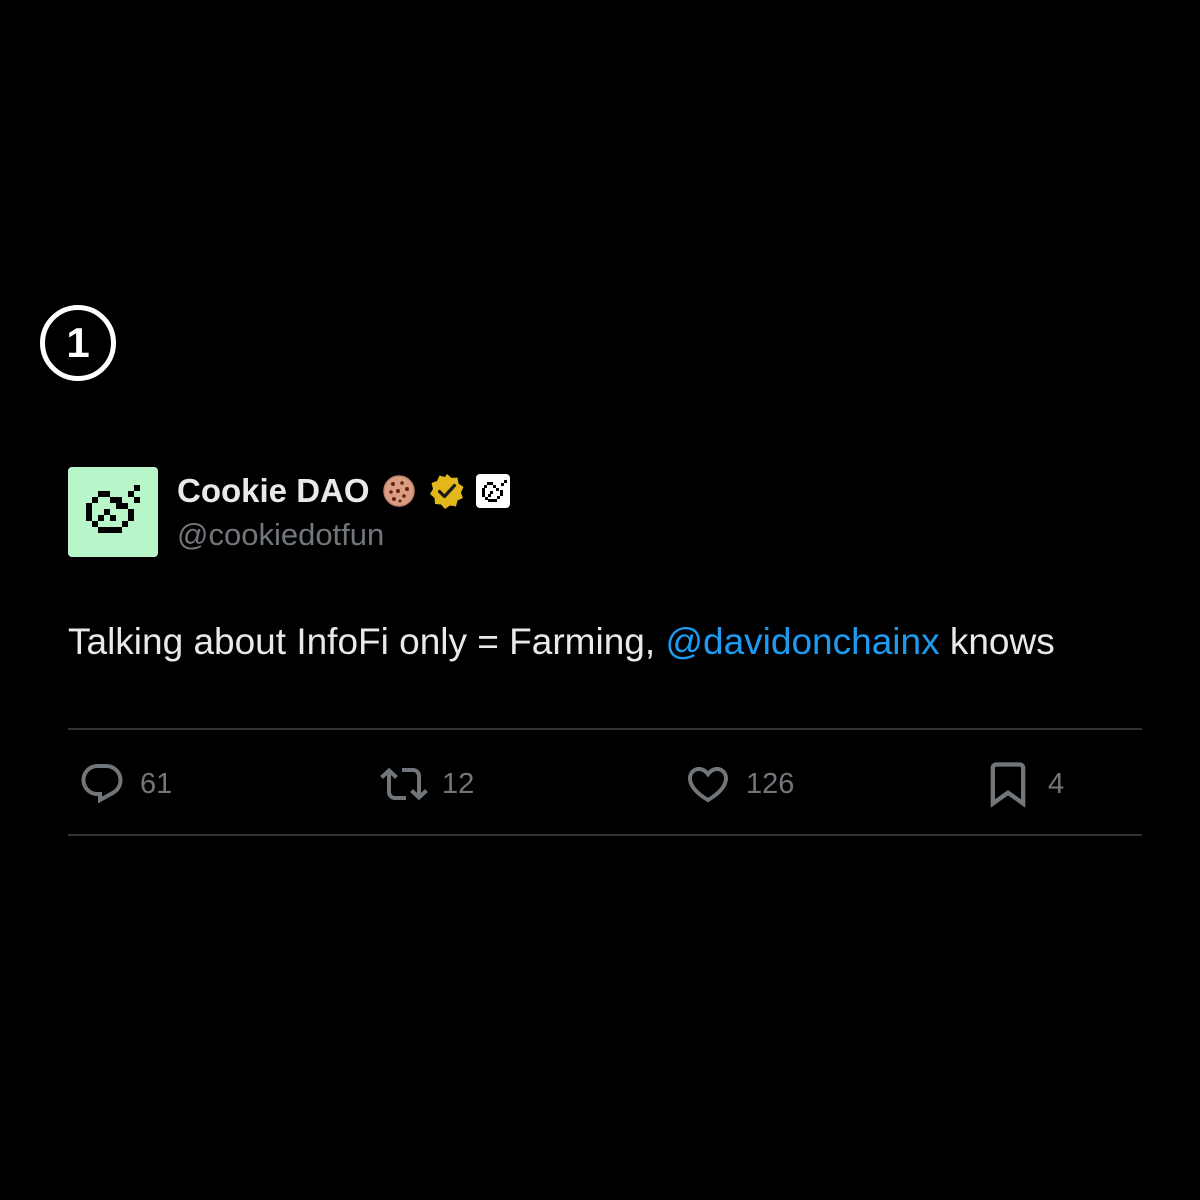 This screenshot has height=1200, width=1200. What do you see at coordinates (708, 785) in the screenshot?
I see `heart-icon` at bounding box center [708, 785].